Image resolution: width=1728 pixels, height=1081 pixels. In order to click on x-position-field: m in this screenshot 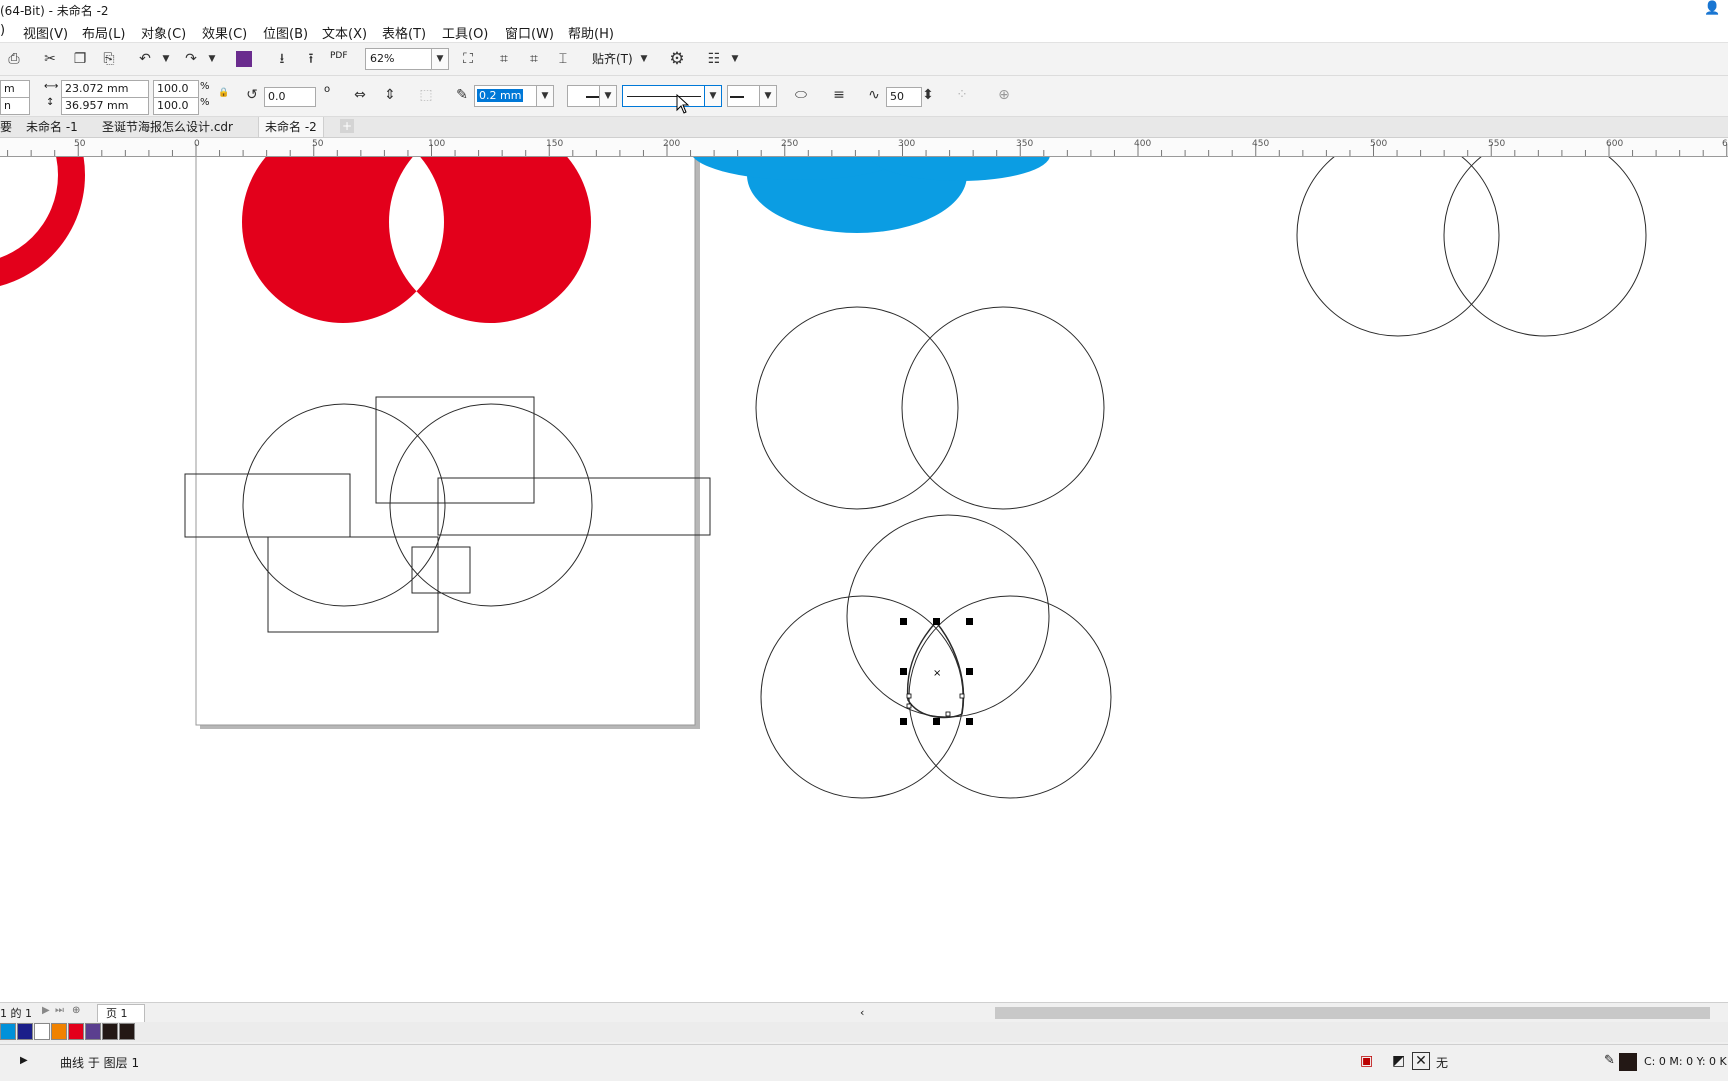, I will do `click(15, 89)`.